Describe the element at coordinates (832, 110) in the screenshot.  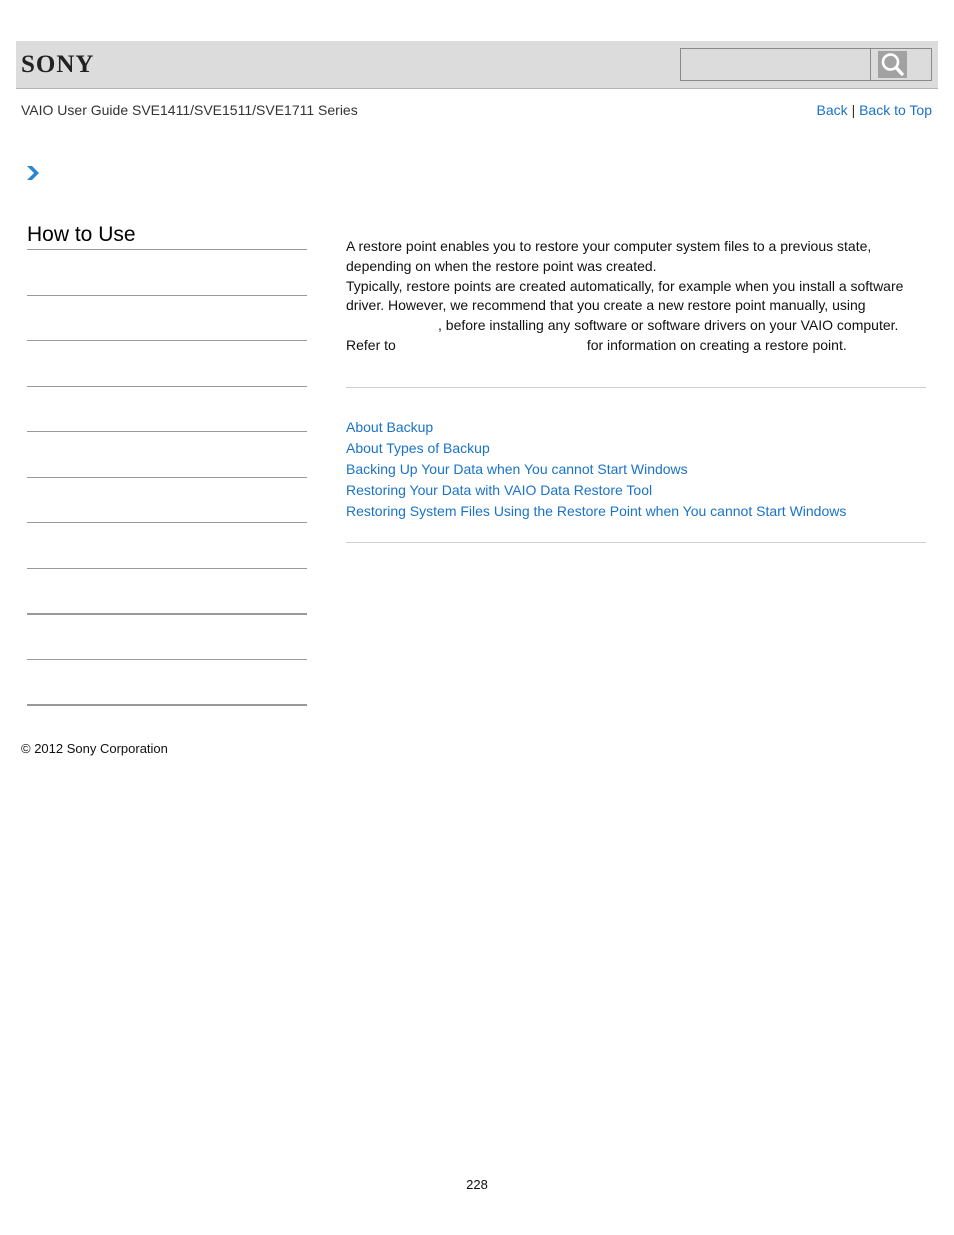
I see `back-link: Back` at that location.